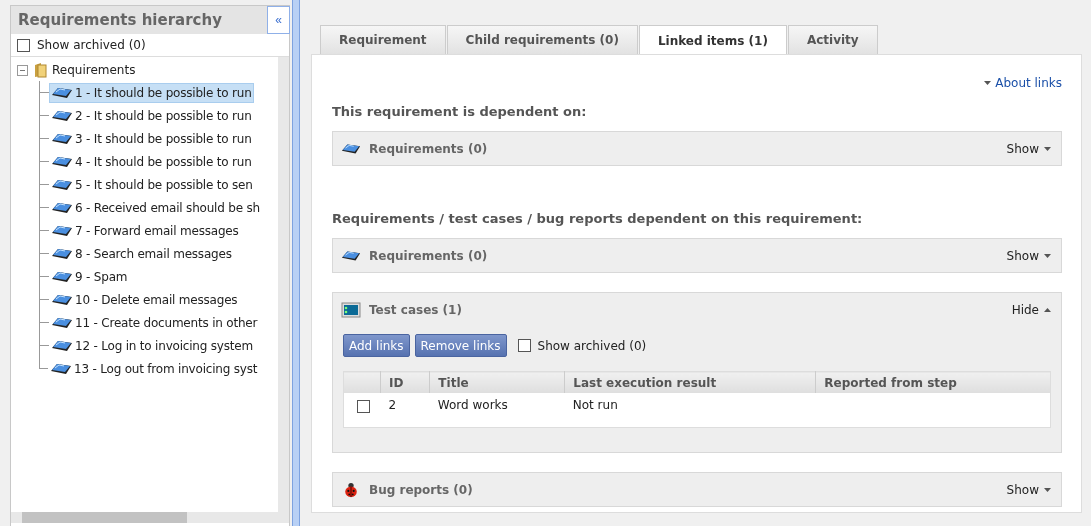  I want to click on column-header: Last execution result, so click(690, 382).